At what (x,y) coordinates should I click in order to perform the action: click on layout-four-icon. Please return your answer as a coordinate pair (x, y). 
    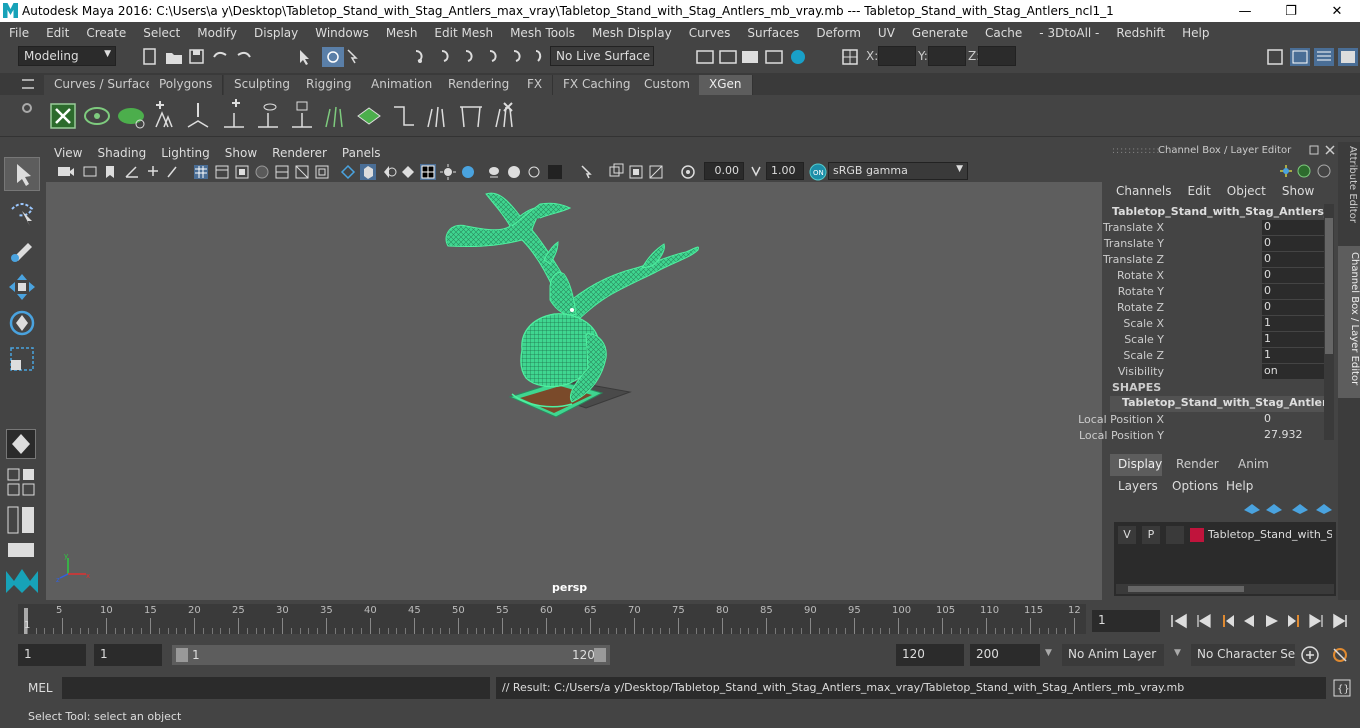
    Looking at the image, I should click on (22, 483).